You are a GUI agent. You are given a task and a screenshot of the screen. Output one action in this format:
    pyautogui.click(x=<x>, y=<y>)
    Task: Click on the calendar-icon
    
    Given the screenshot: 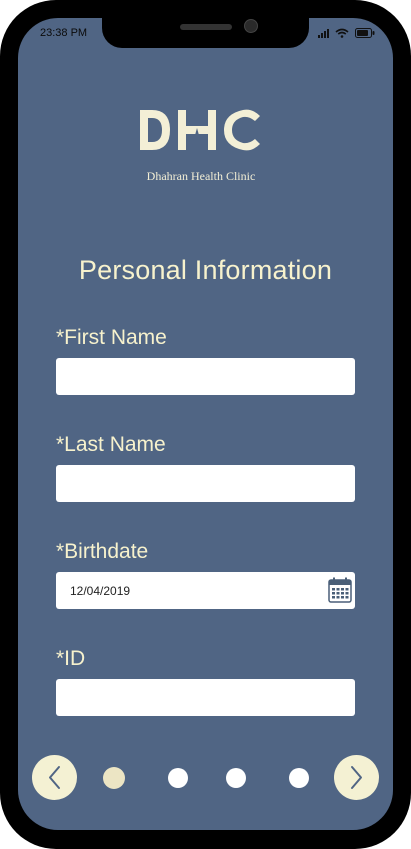 What is the action you would take?
    pyautogui.click(x=340, y=590)
    